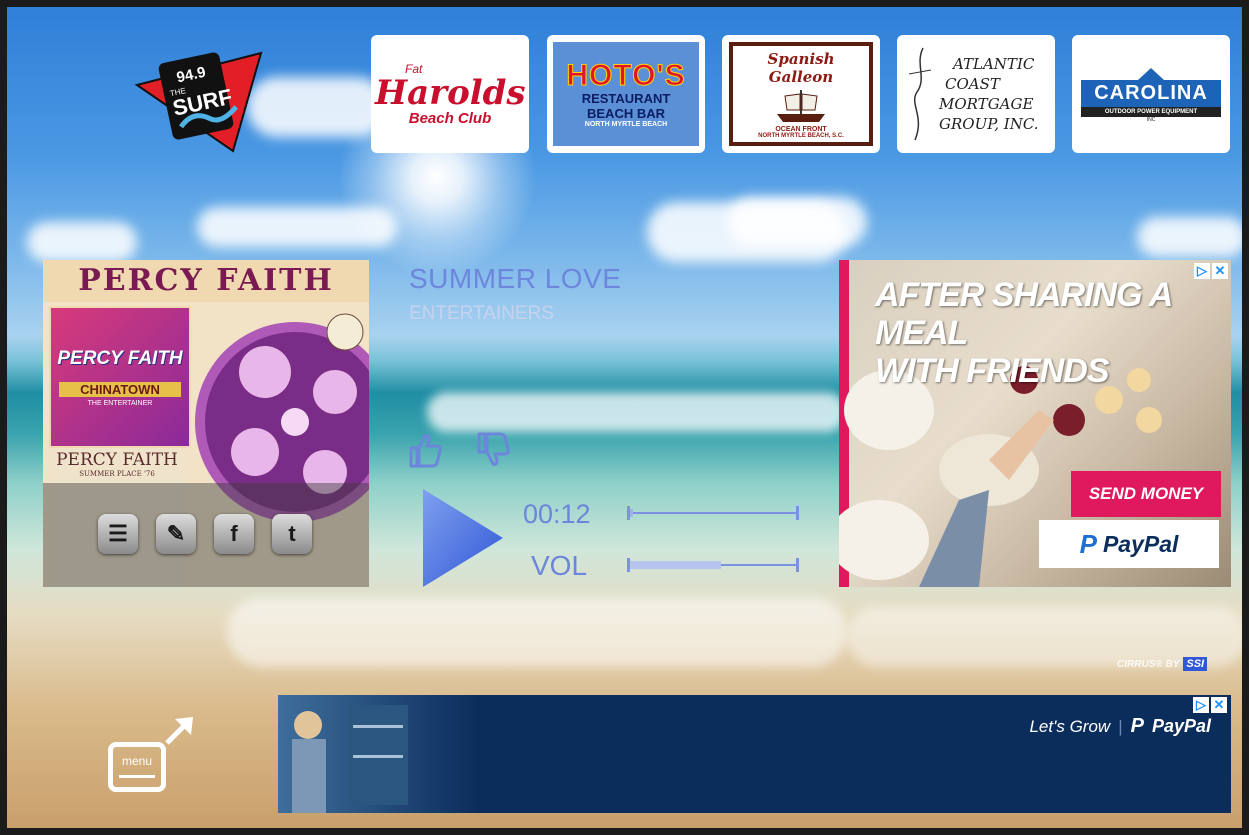 The width and height of the screenshot is (1249, 835). Describe the element at coordinates (626, 113) in the screenshot. I see `sponsor-text: BEACH BAR` at that location.